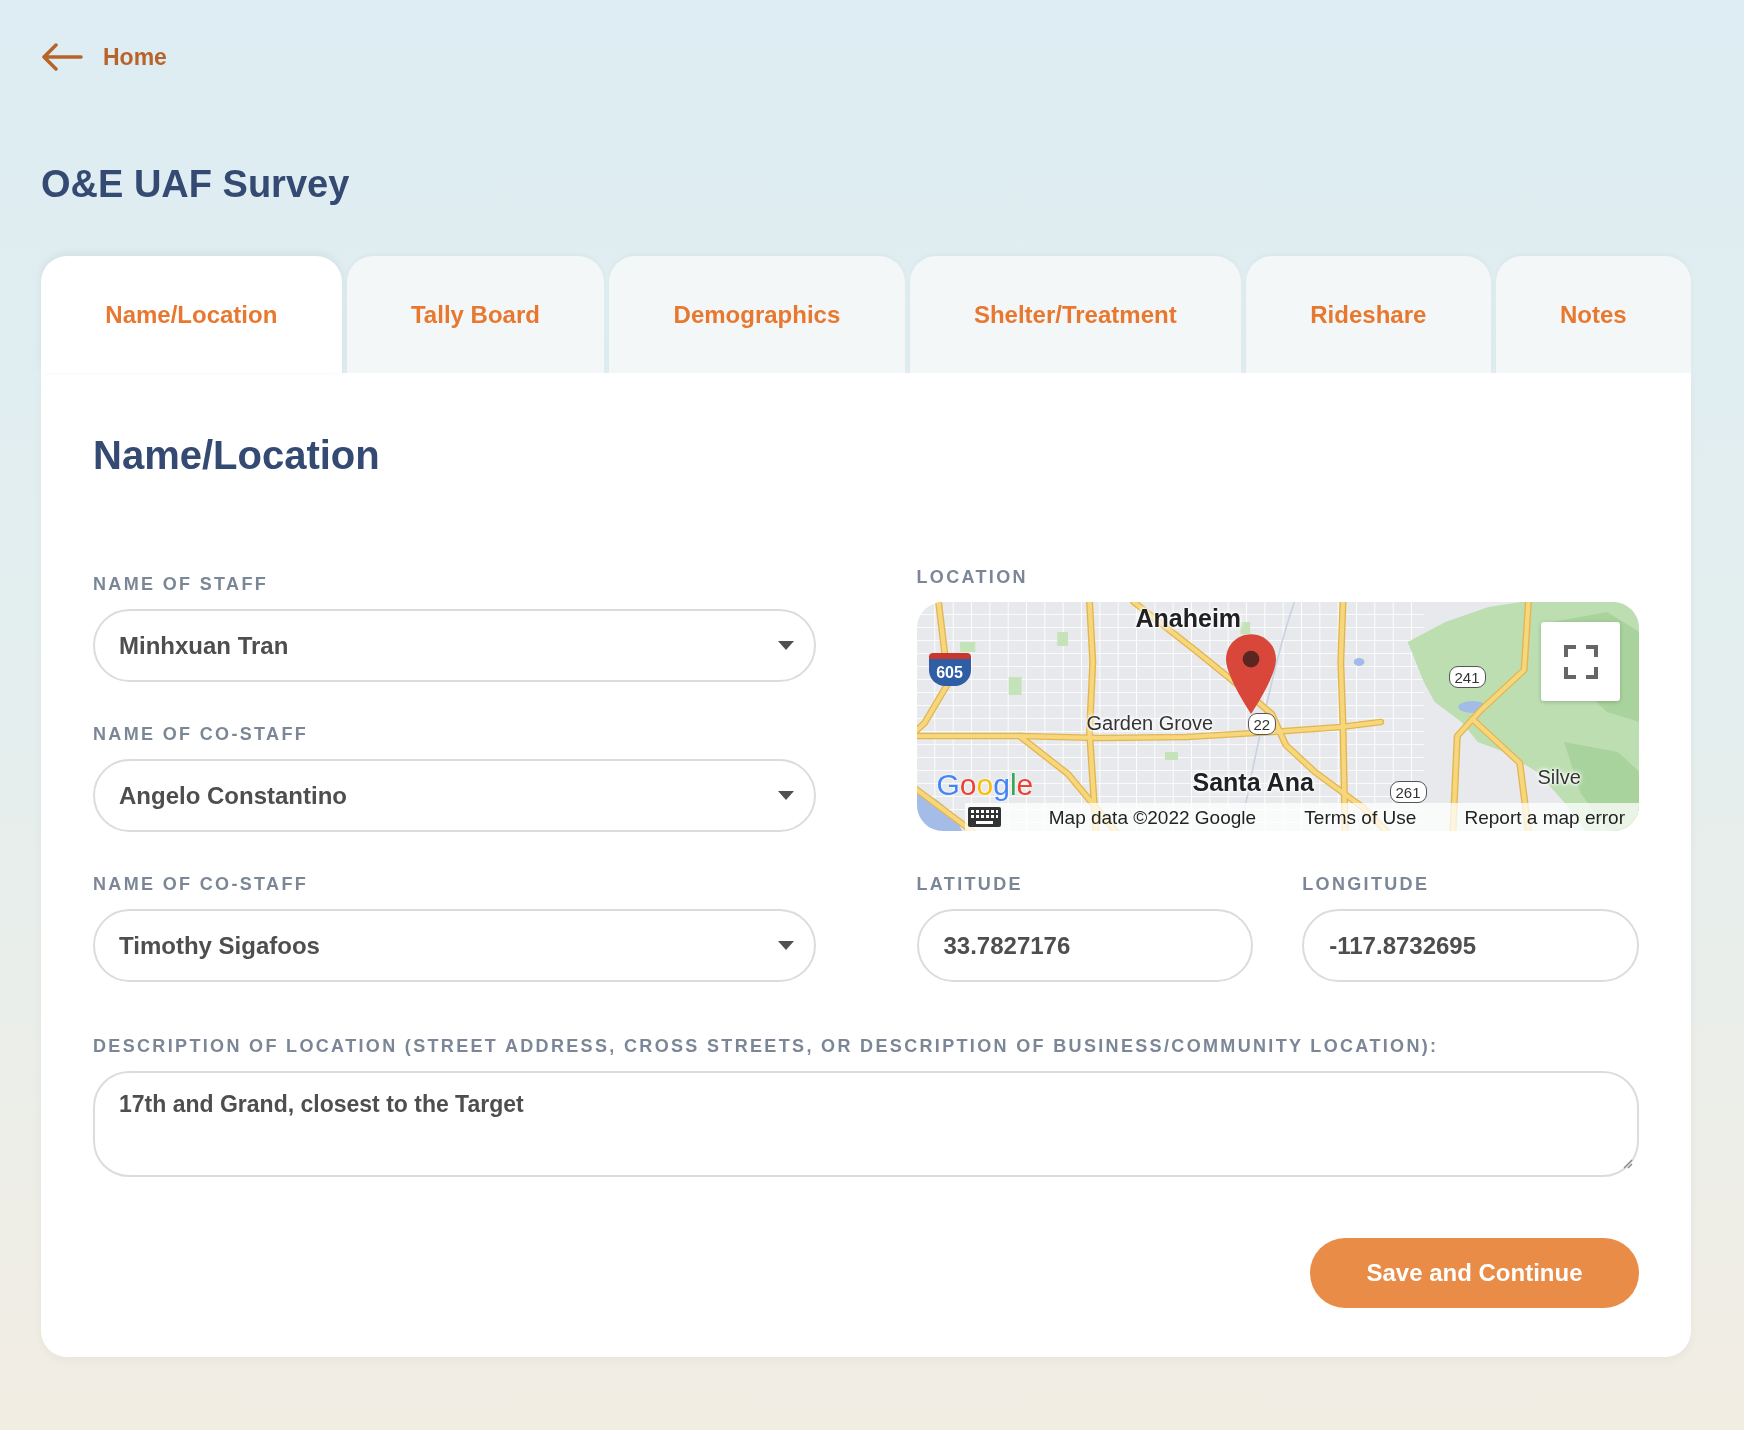 The image size is (1744, 1430). I want to click on section-title: Name/Location, so click(237, 455).